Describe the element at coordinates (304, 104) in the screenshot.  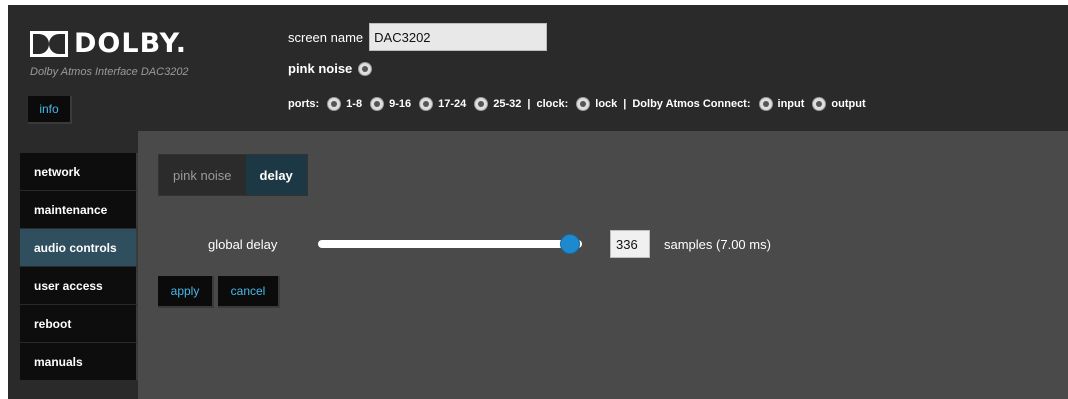
I see `ports-label: ports:` at that location.